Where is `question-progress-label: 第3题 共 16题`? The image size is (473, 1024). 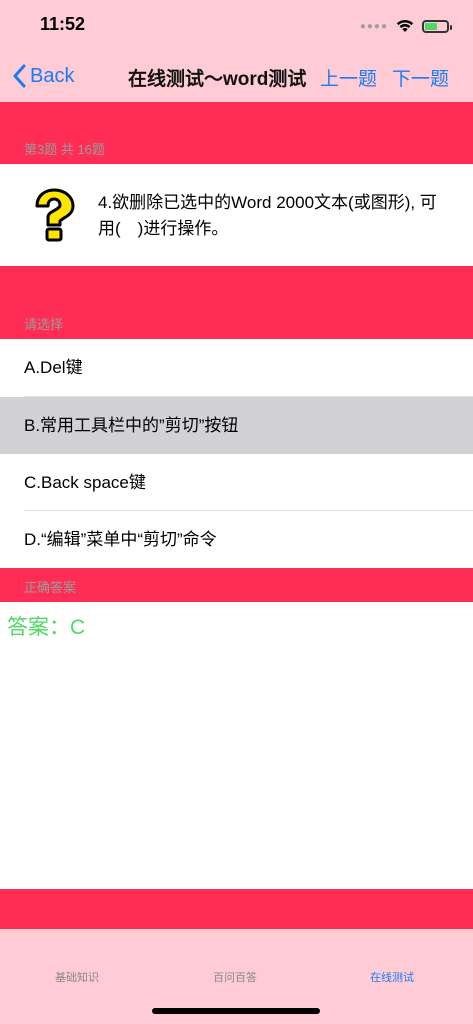 question-progress-label: 第3题 共 16题 is located at coordinates (64, 149).